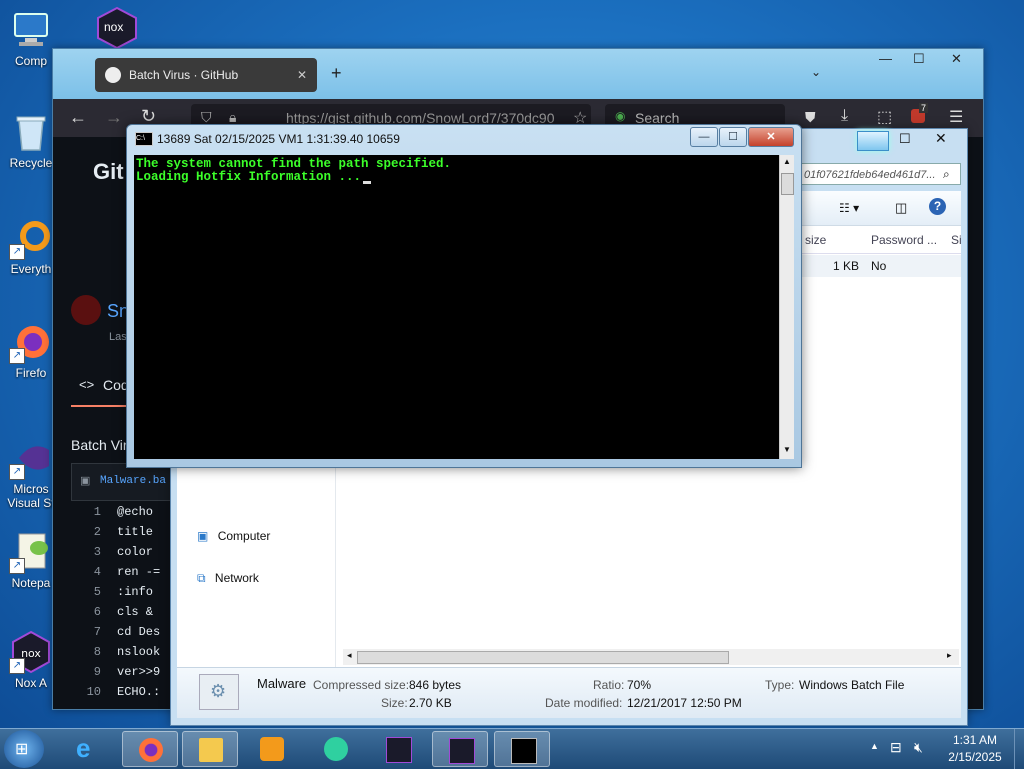 The width and height of the screenshot is (1024, 769). I want to click on file-name: Malware.ba, so click(133, 481).